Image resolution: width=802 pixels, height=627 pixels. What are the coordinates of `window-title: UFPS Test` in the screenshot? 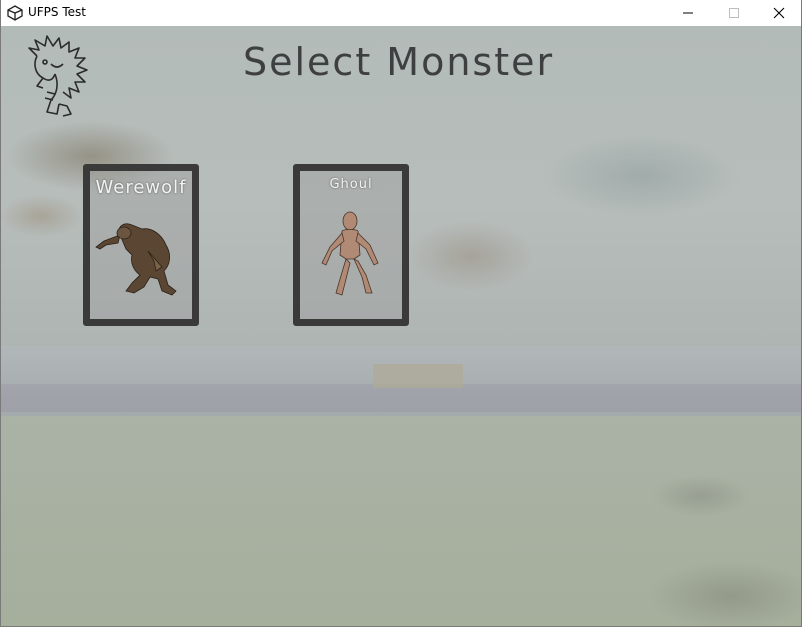 It's located at (57, 12).